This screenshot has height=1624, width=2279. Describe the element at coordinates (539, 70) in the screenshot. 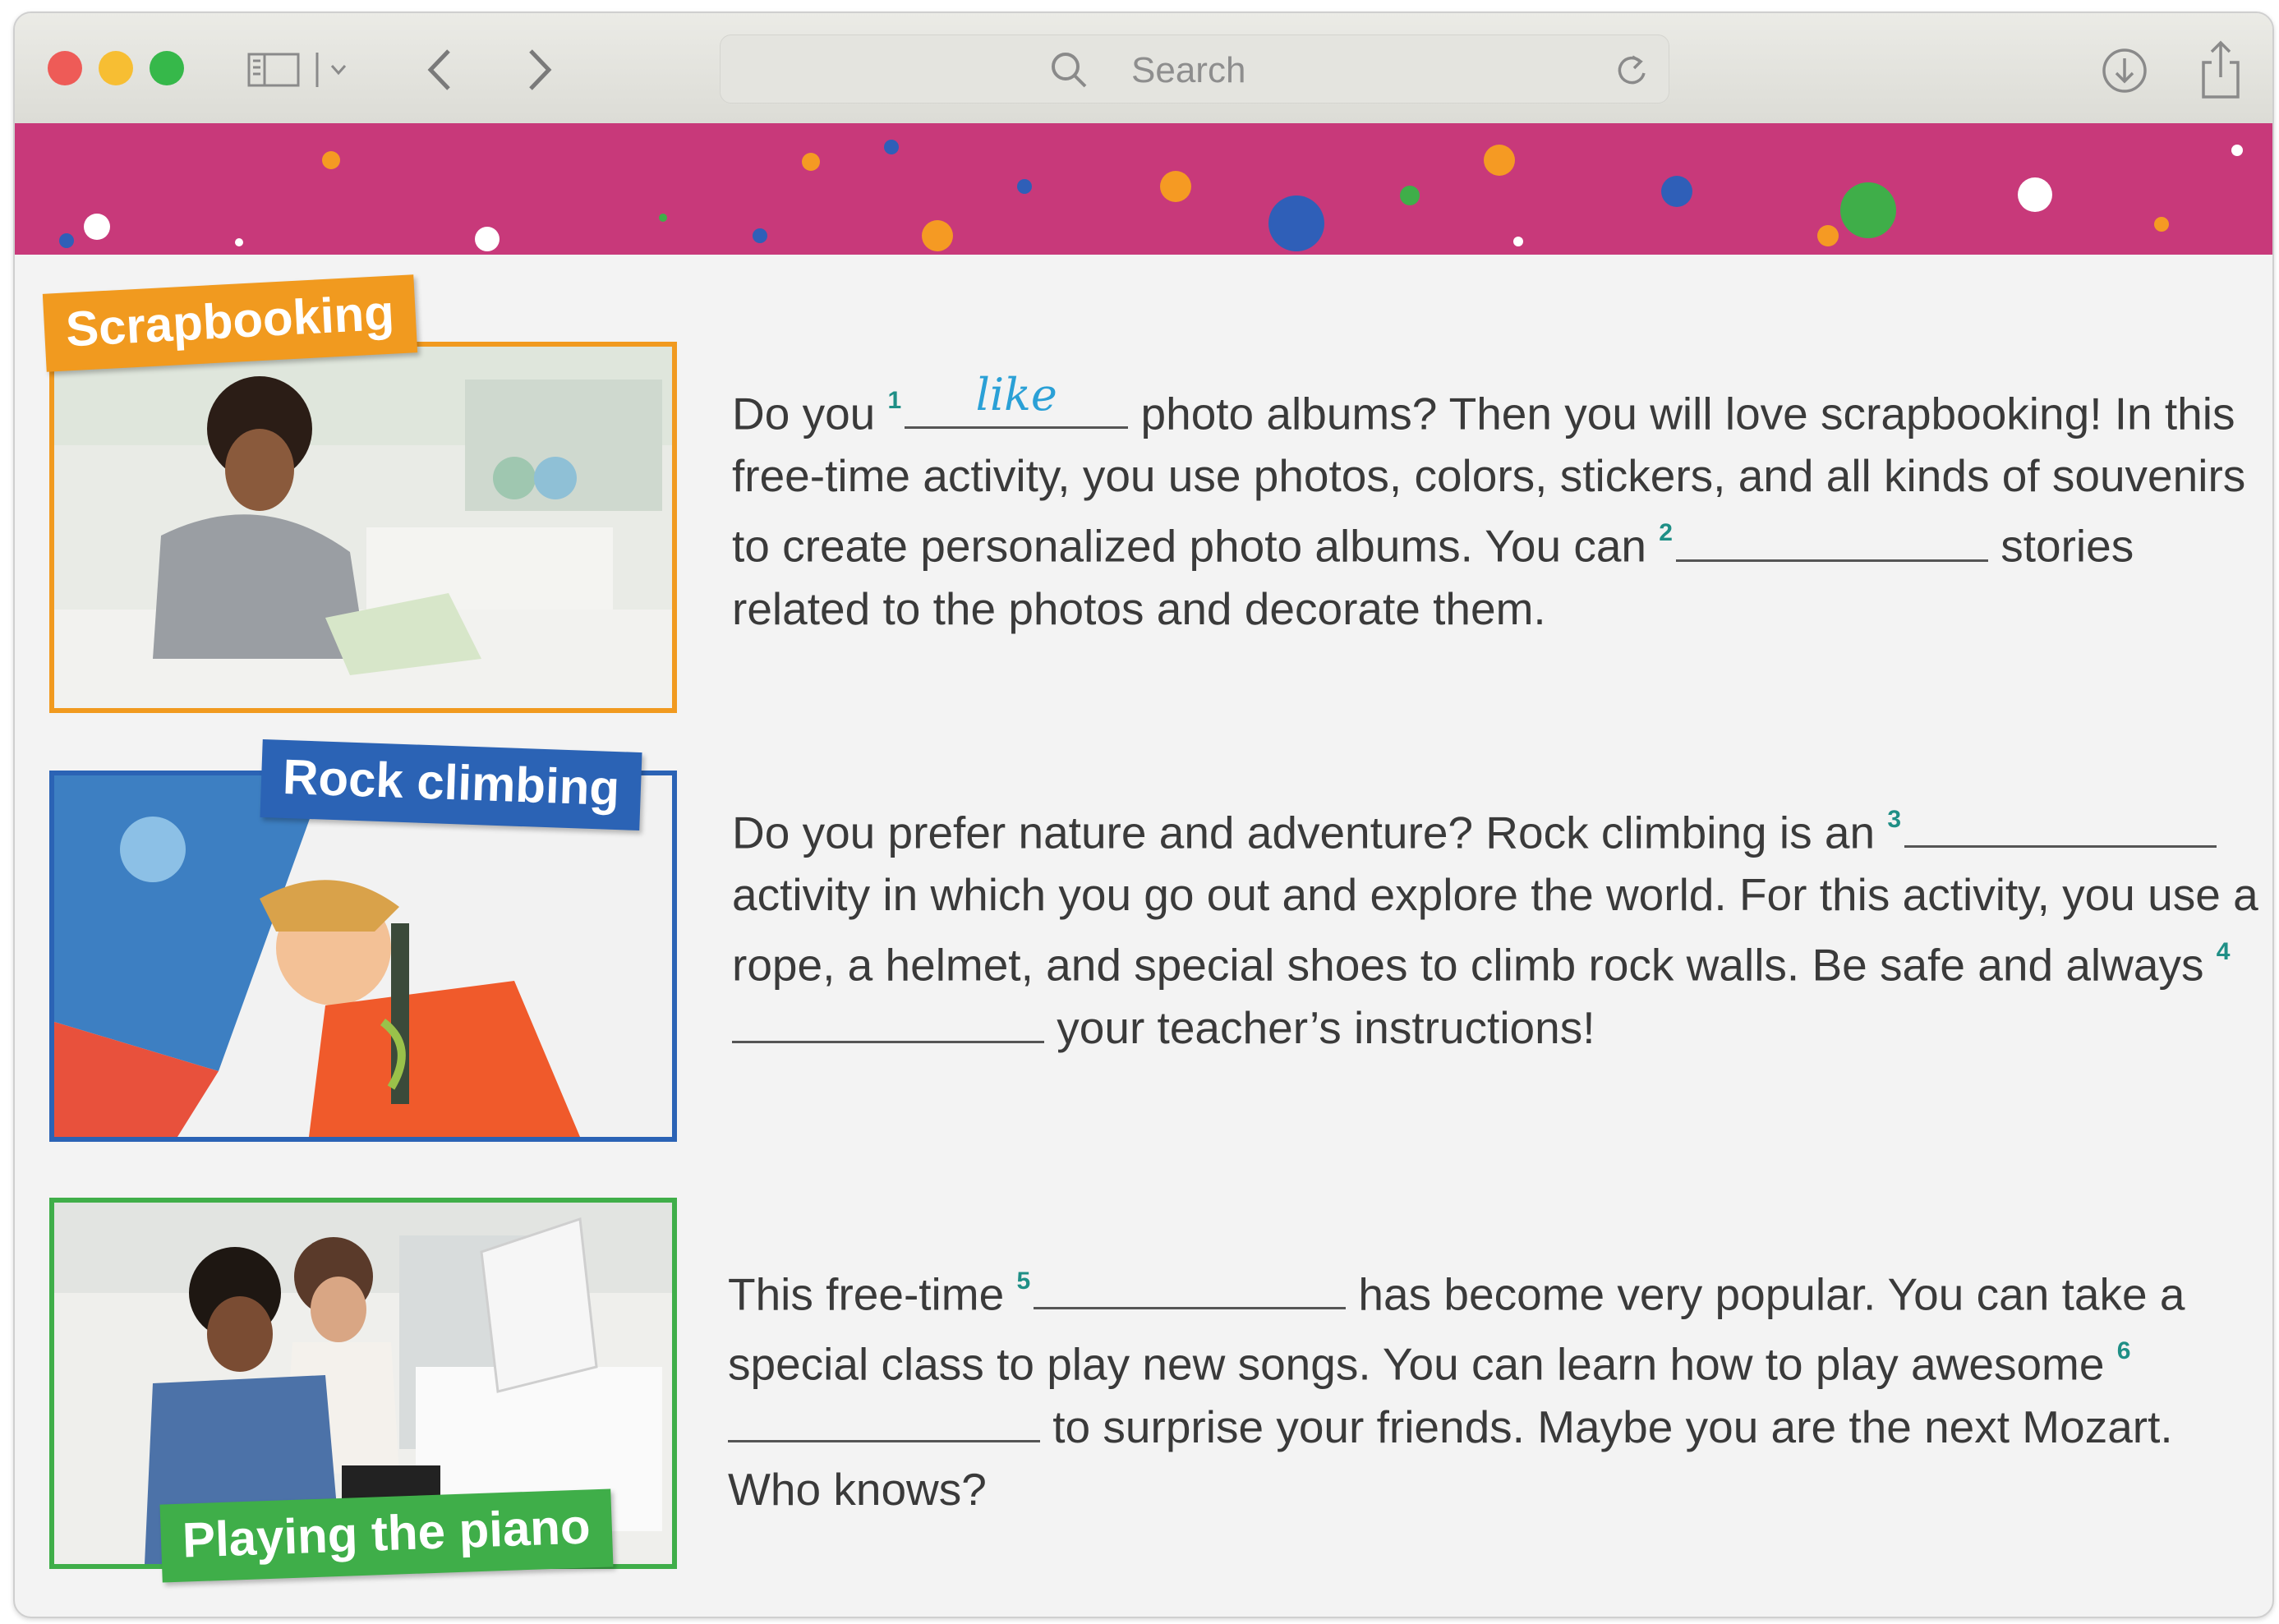

I see `forward-arrow-icon` at that location.